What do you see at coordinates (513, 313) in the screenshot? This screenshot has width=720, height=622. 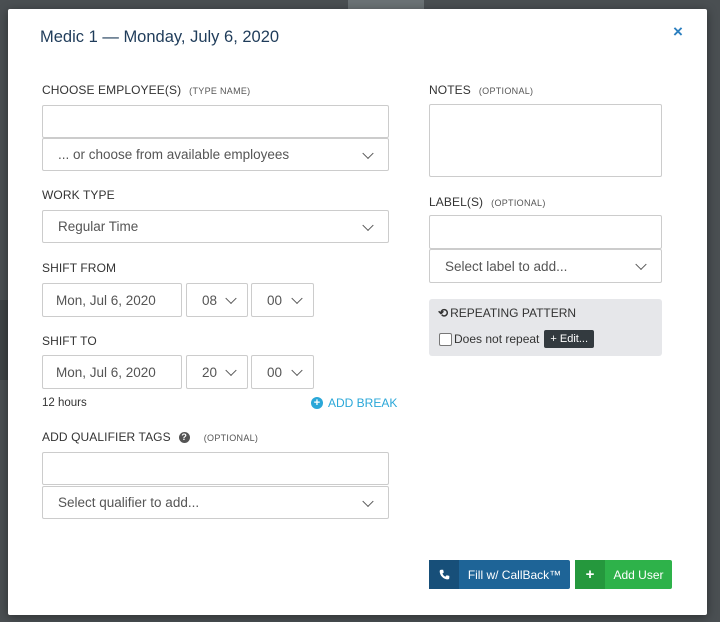 I see `repeating-pattern-title-text: REPEATING PATTERN` at bounding box center [513, 313].